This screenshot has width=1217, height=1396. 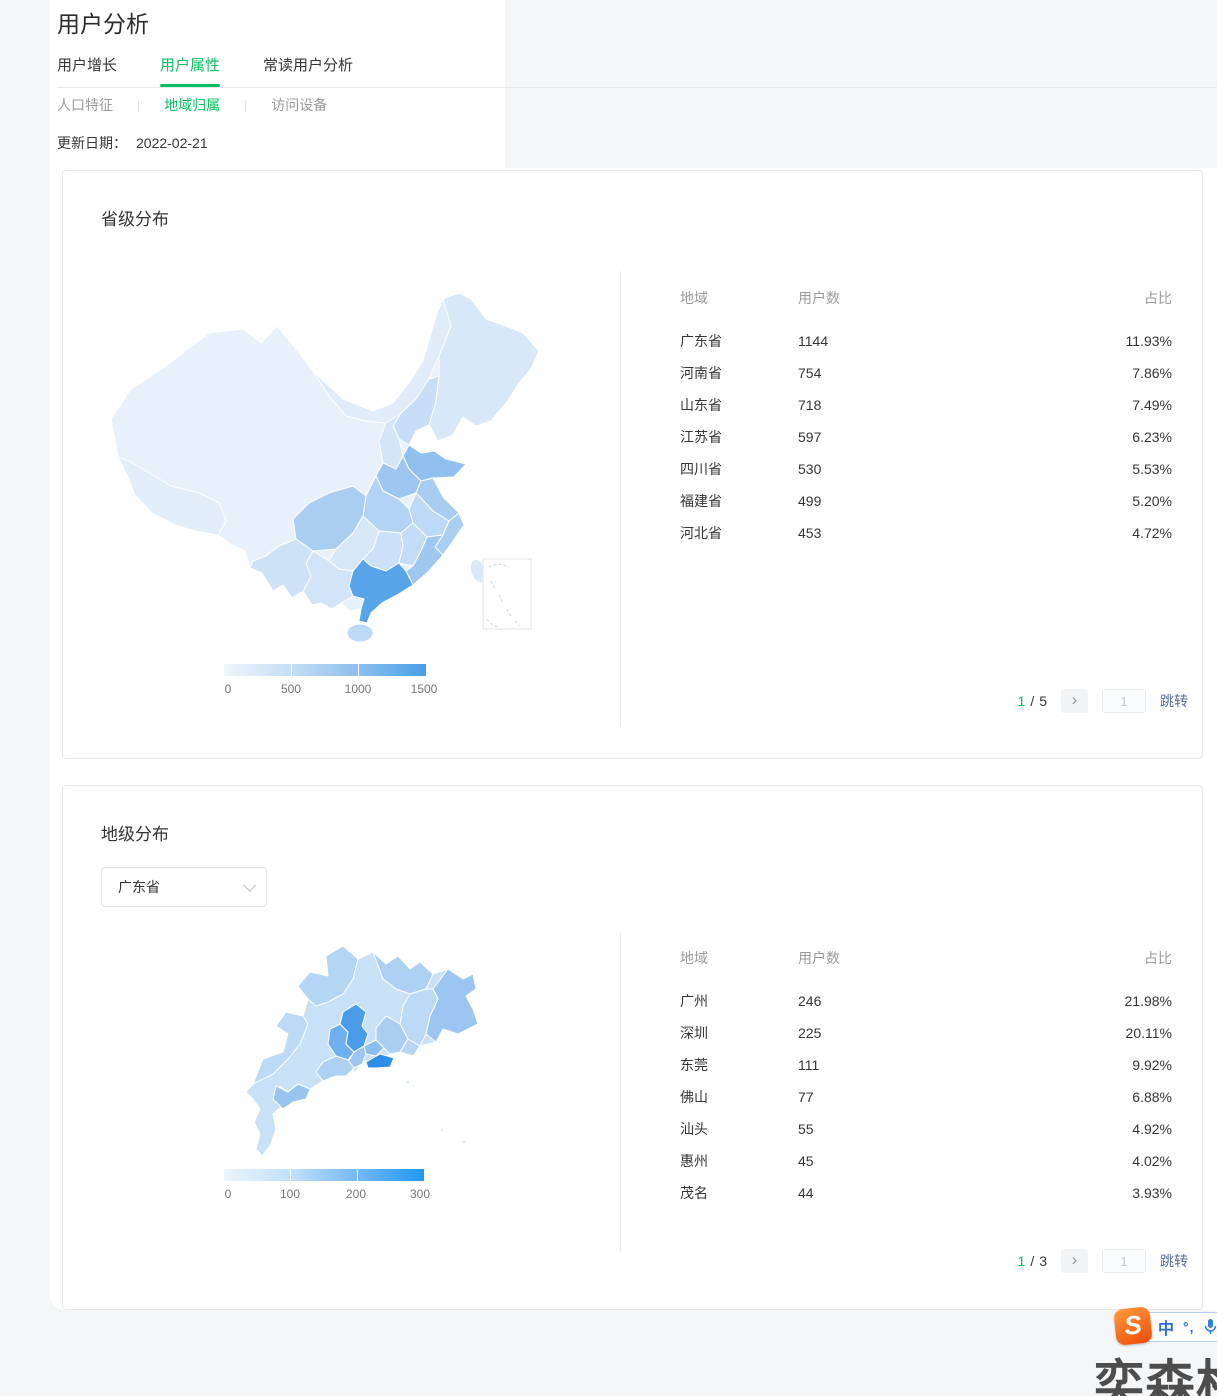 I want to click on cell-region: 广东省, so click(x=701, y=341).